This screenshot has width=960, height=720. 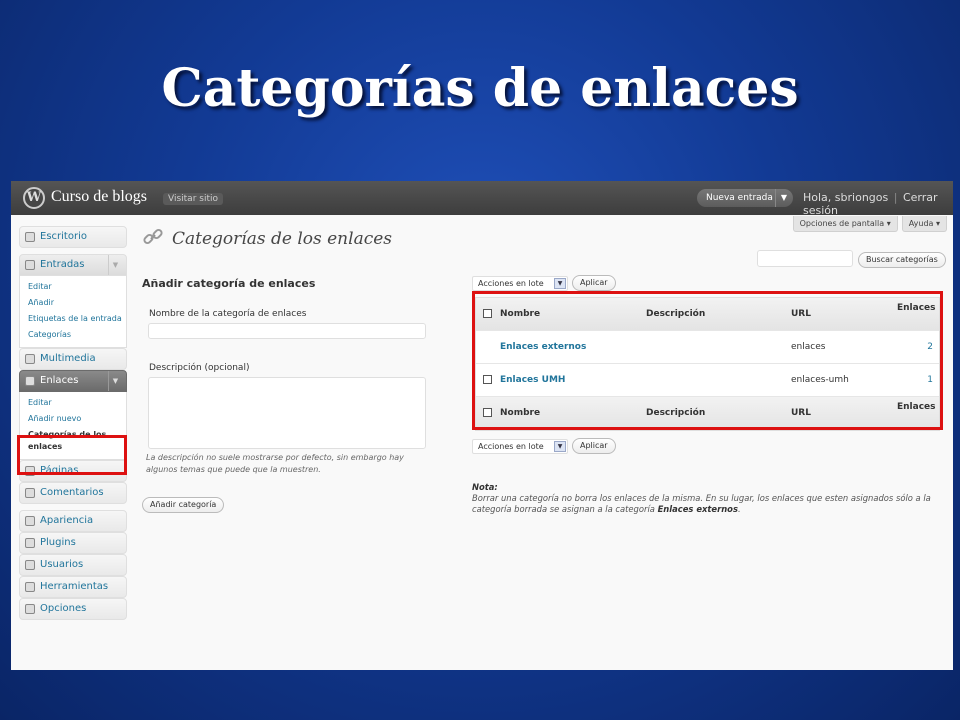 What do you see at coordinates (73, 319) in the screenshot?
I see `submenu-posts-tags: Etiquetas de la entrada` at bounding box center [73, 319].